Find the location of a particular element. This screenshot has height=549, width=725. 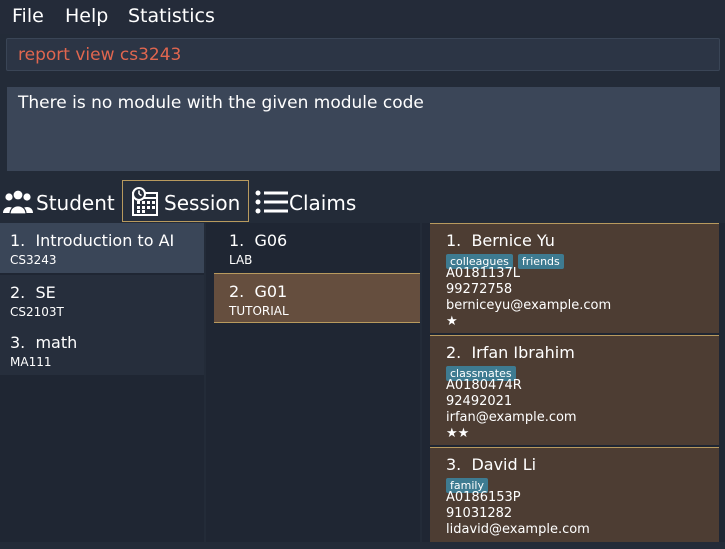

student-email: irfan@example.com is located at coordinates (511, 417).